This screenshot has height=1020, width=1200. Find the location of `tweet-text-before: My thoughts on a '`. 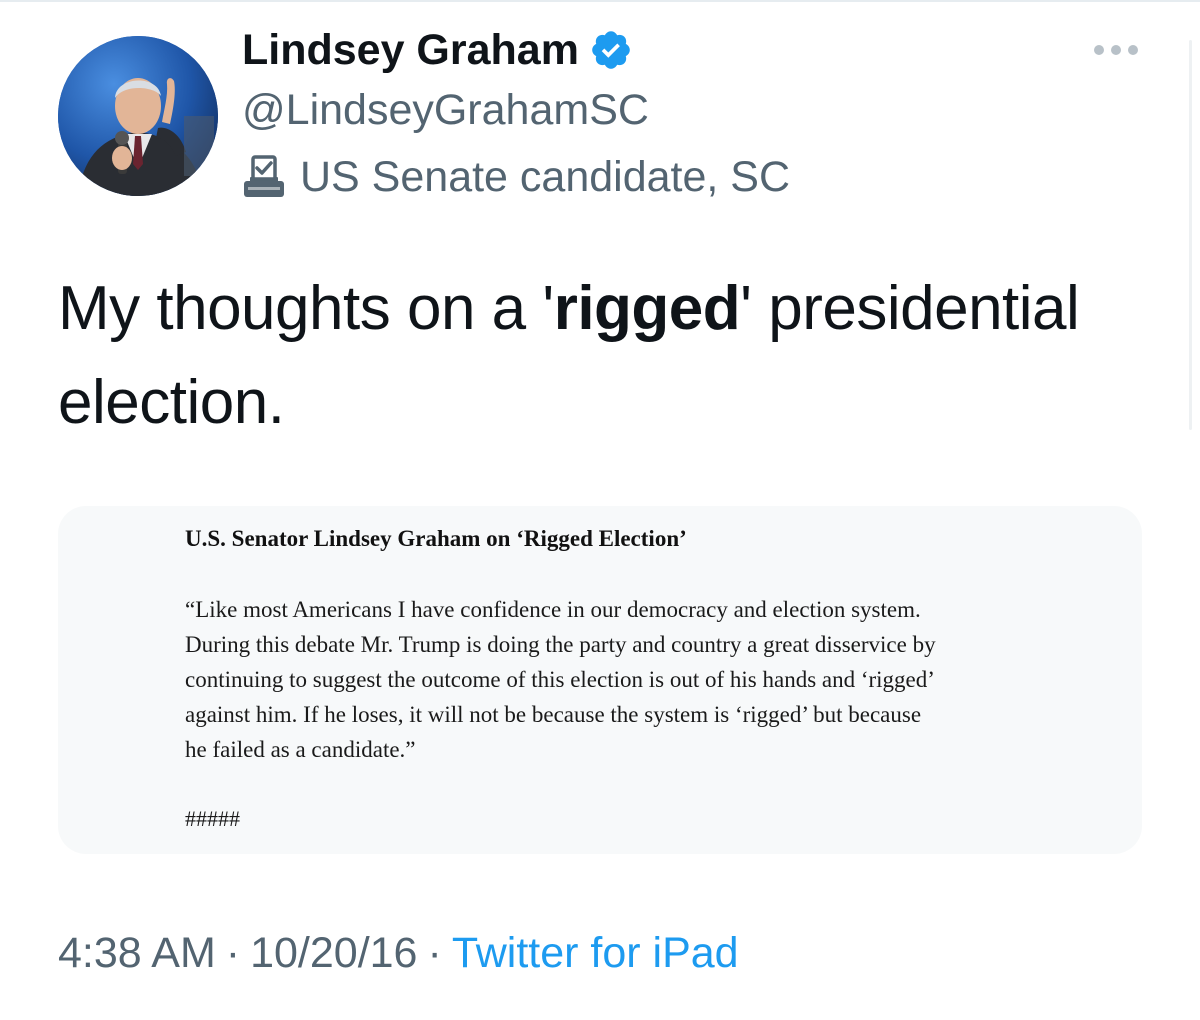

tweet-text-before: My thoughts on a ' is located at coordinates (306, 308).